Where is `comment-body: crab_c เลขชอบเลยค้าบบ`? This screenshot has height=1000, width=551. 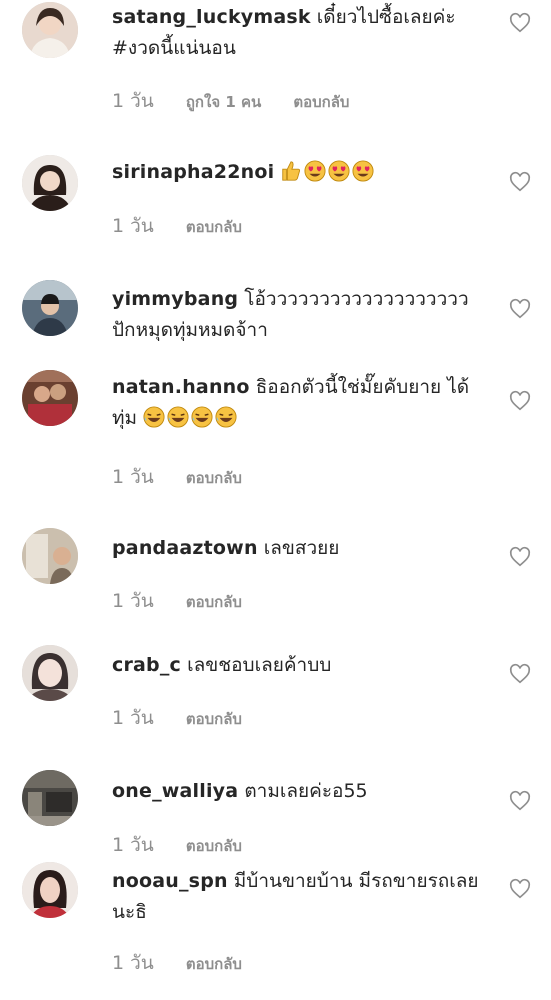
comment-body: crab_c เลขชอบเลยค้าบบ is located at coordinates (299, 665).